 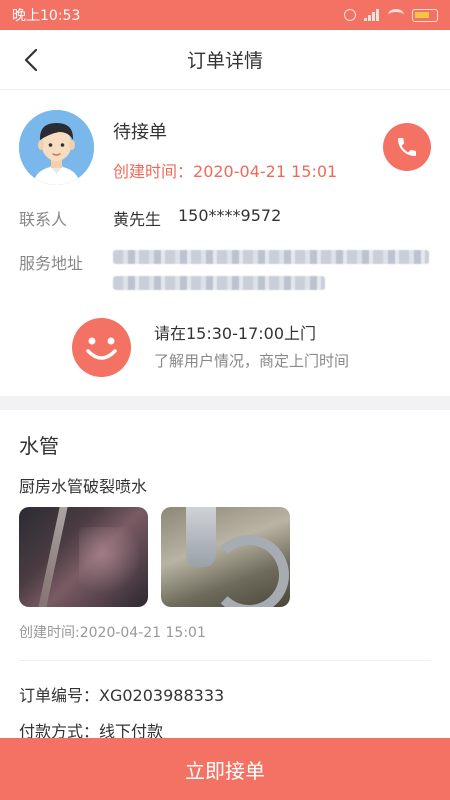 I want to click on address-value-blurred, so click(x=272, y=276).